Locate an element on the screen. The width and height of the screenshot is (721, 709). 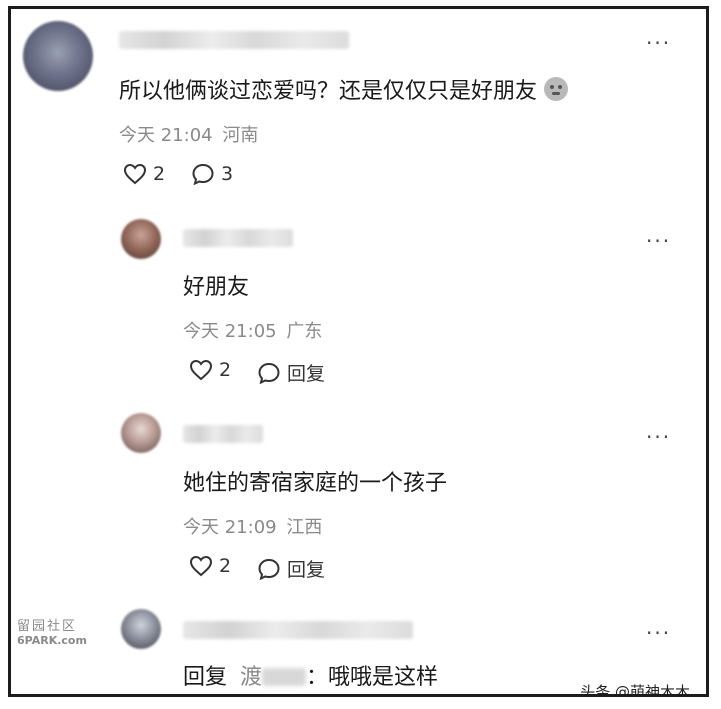
comment-meta: 今天 21:04 河南 is located at coordinates (188, 134).